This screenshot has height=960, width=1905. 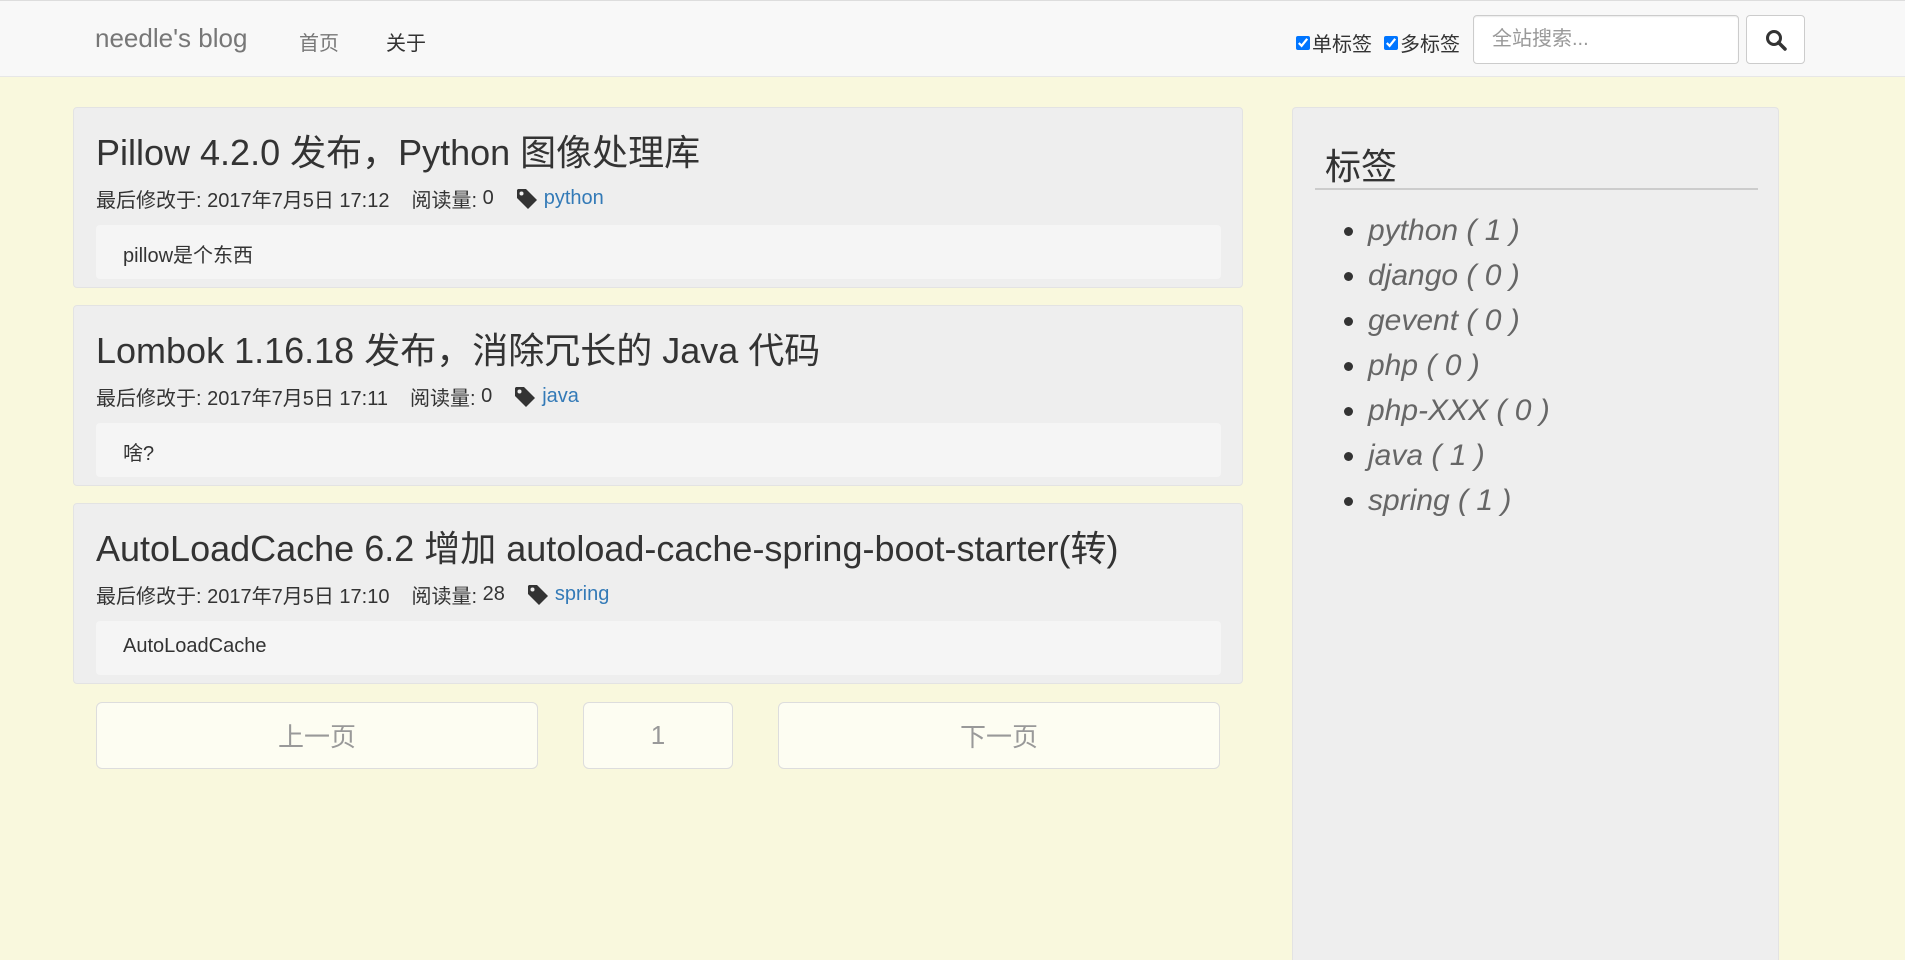 I want to click on nav-home-link: 首页, so click(x=319, y=41).